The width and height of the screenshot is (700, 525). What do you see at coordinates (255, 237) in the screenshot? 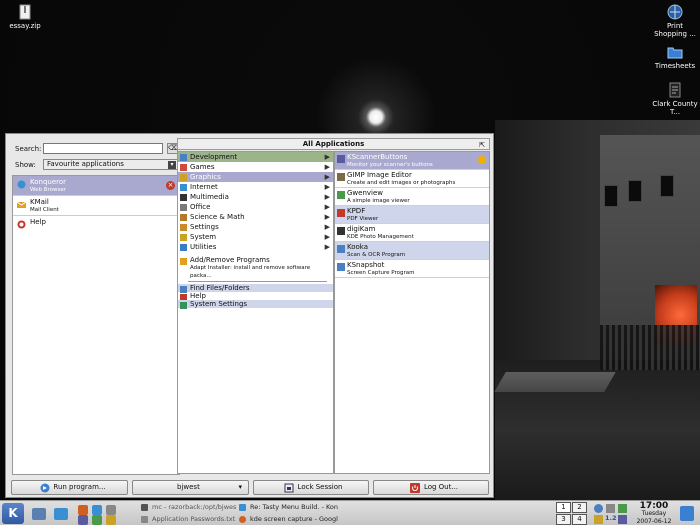
I see `category-item: System ▶` at bounding box center [255, 237].